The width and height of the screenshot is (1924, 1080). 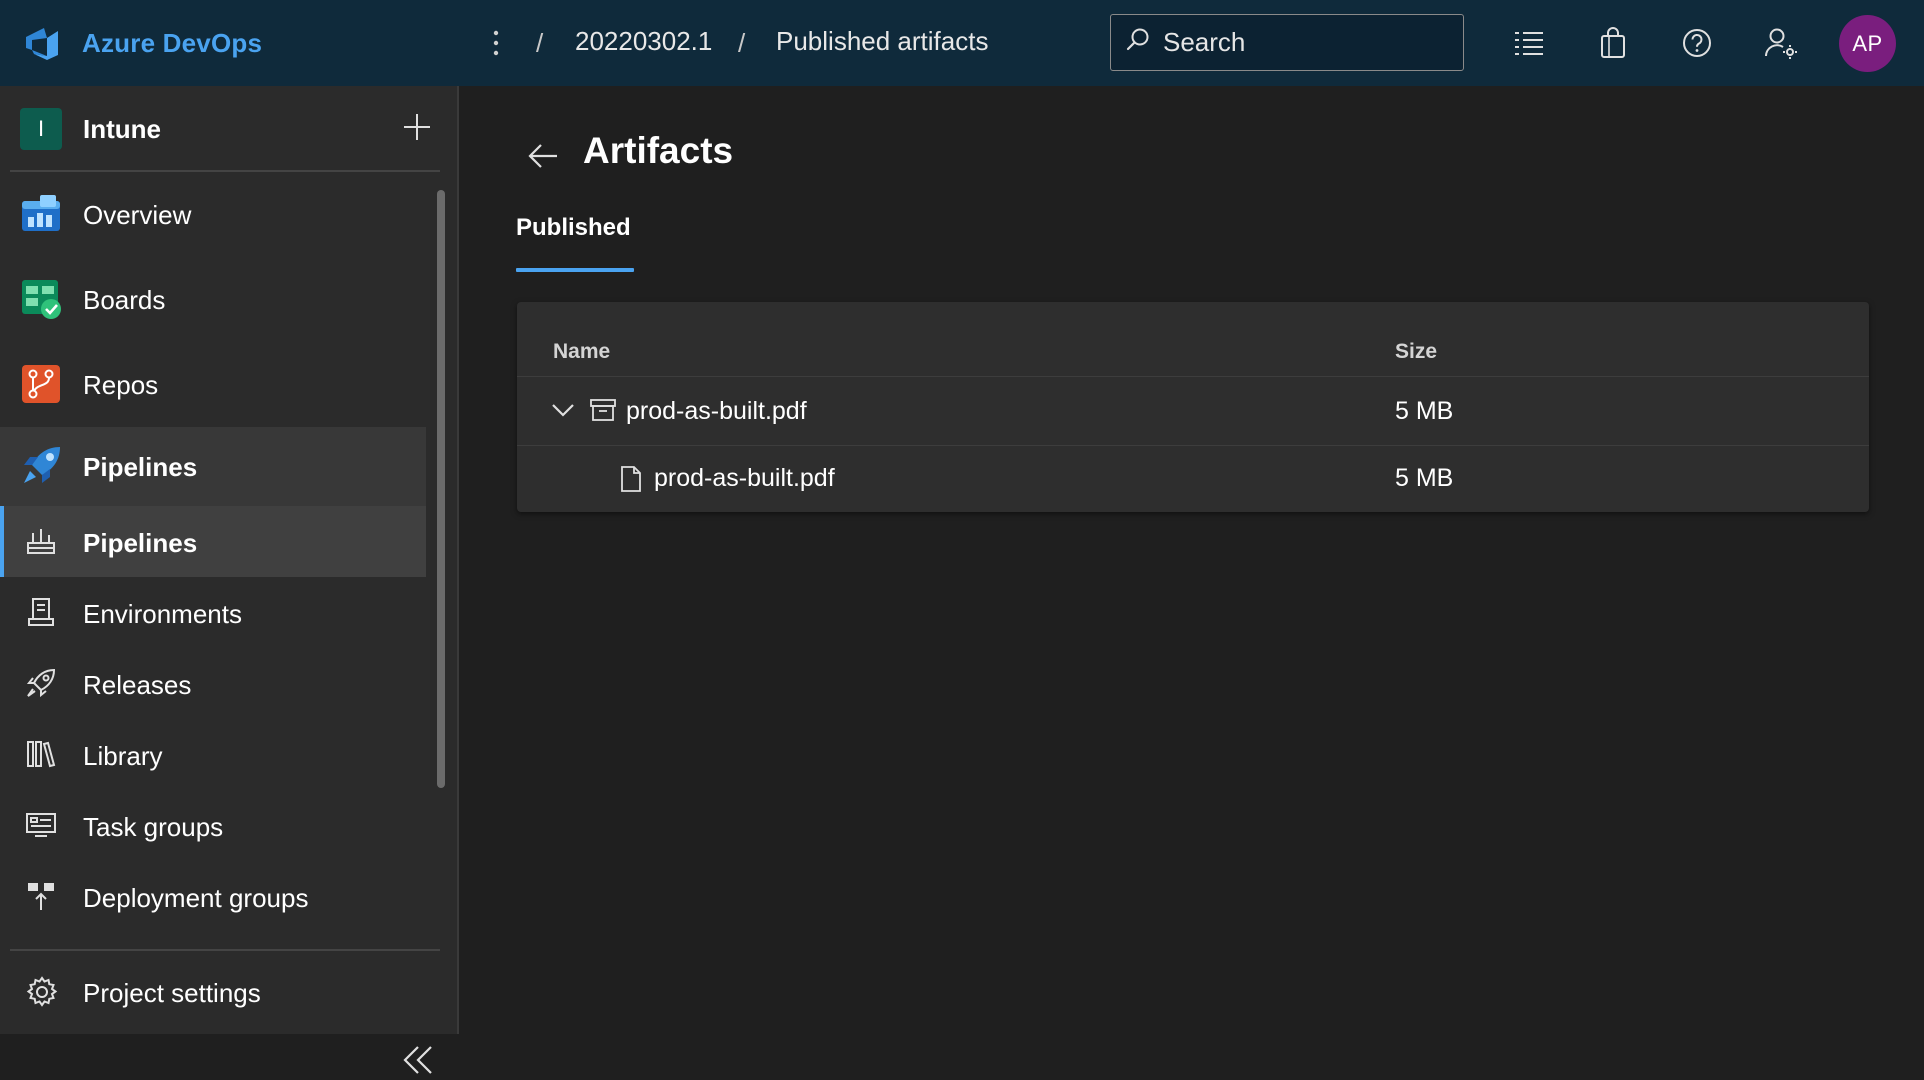 I want to click on collapse-sidebar-icon, so click(x=418, y=1060).